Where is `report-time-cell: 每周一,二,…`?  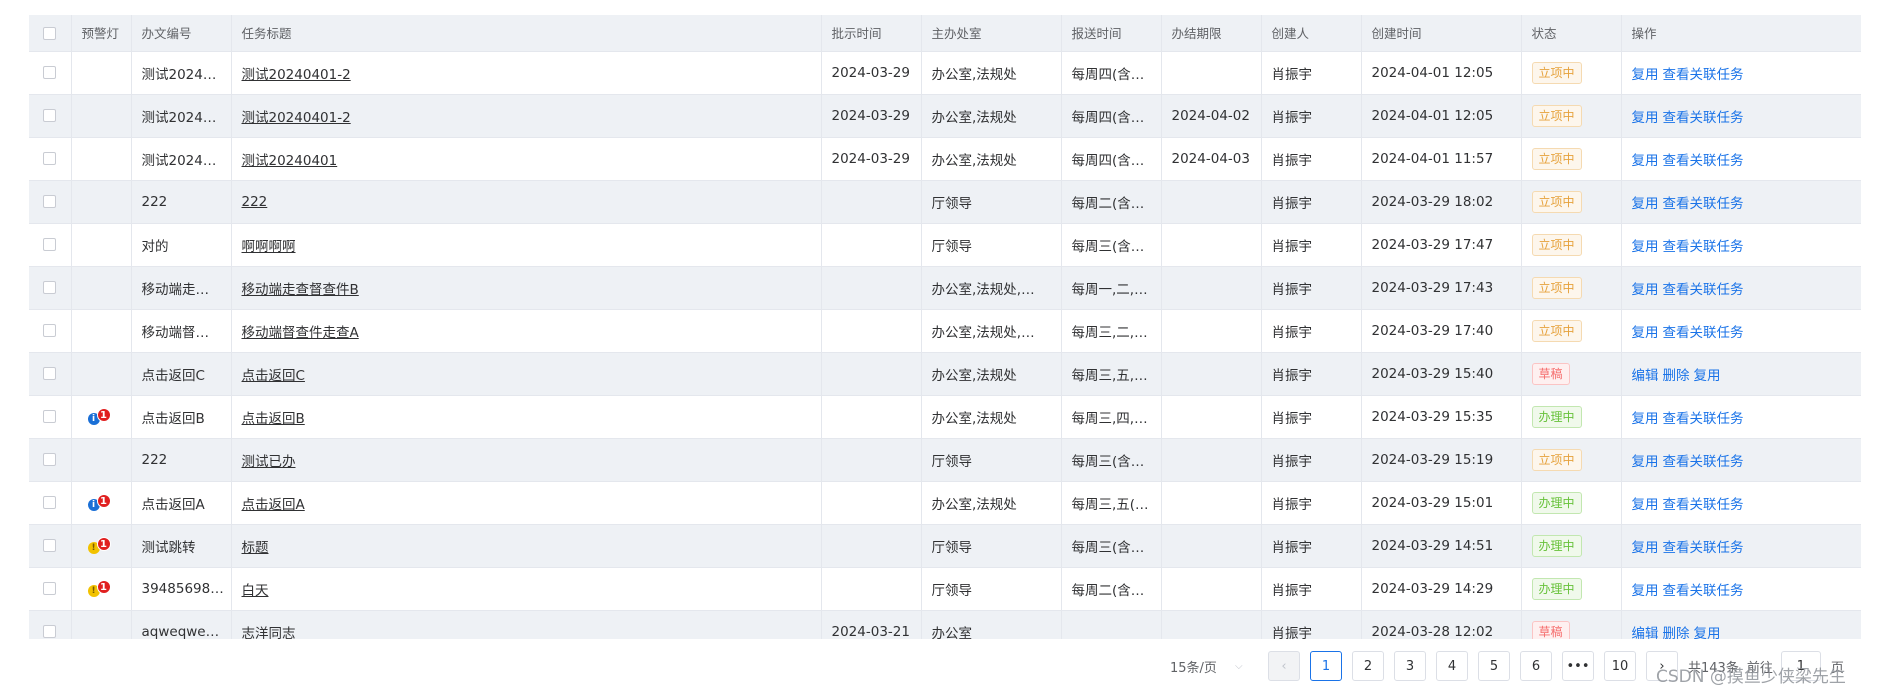 report-time-cell: 每周一,二,… is located at coordinates (1111, 288).